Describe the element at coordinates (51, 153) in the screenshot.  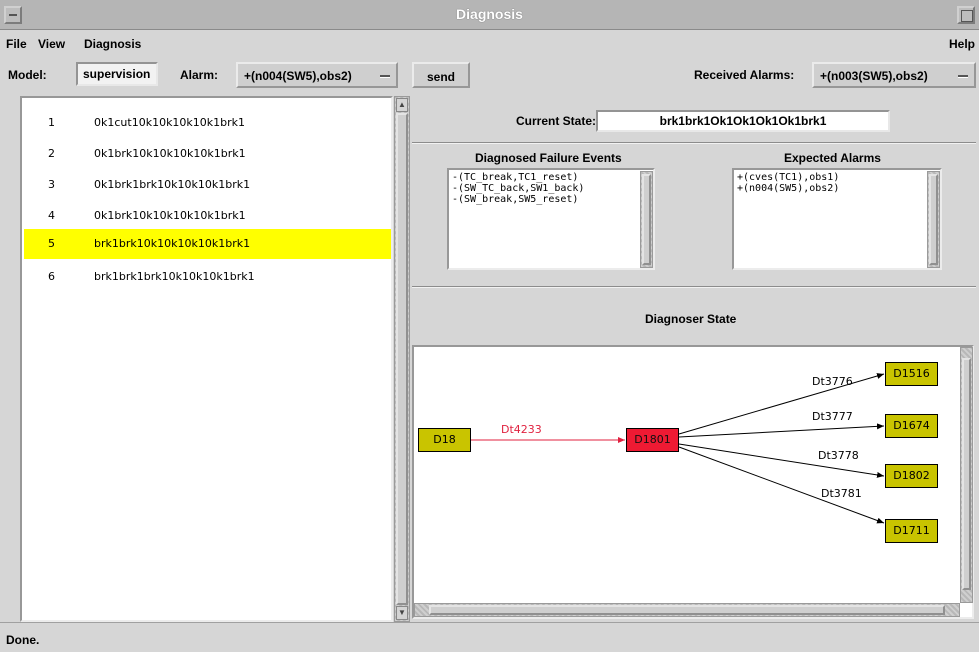
I see `list-item-index: 2` at that location.